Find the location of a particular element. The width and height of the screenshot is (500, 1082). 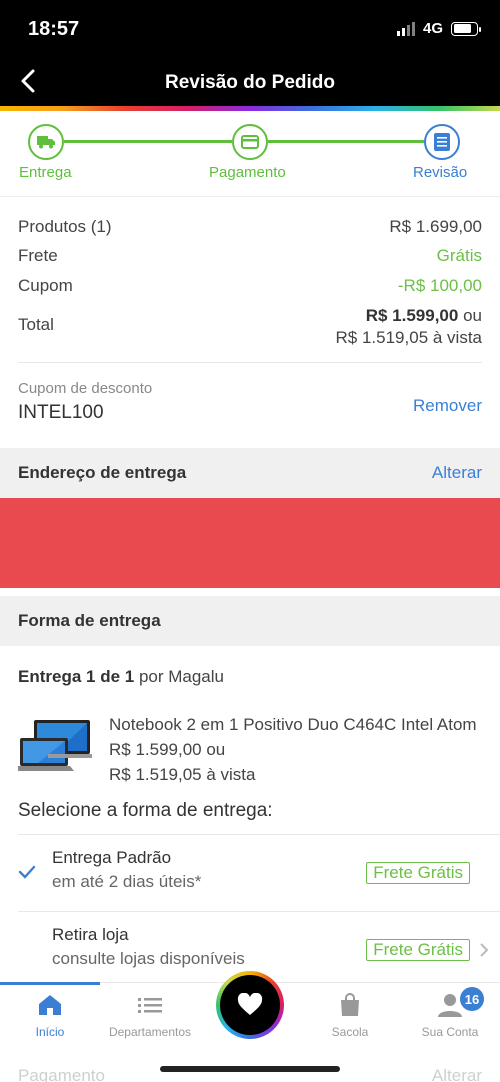

tab-account: Sua Conta is located at coordinates (450, 1015).